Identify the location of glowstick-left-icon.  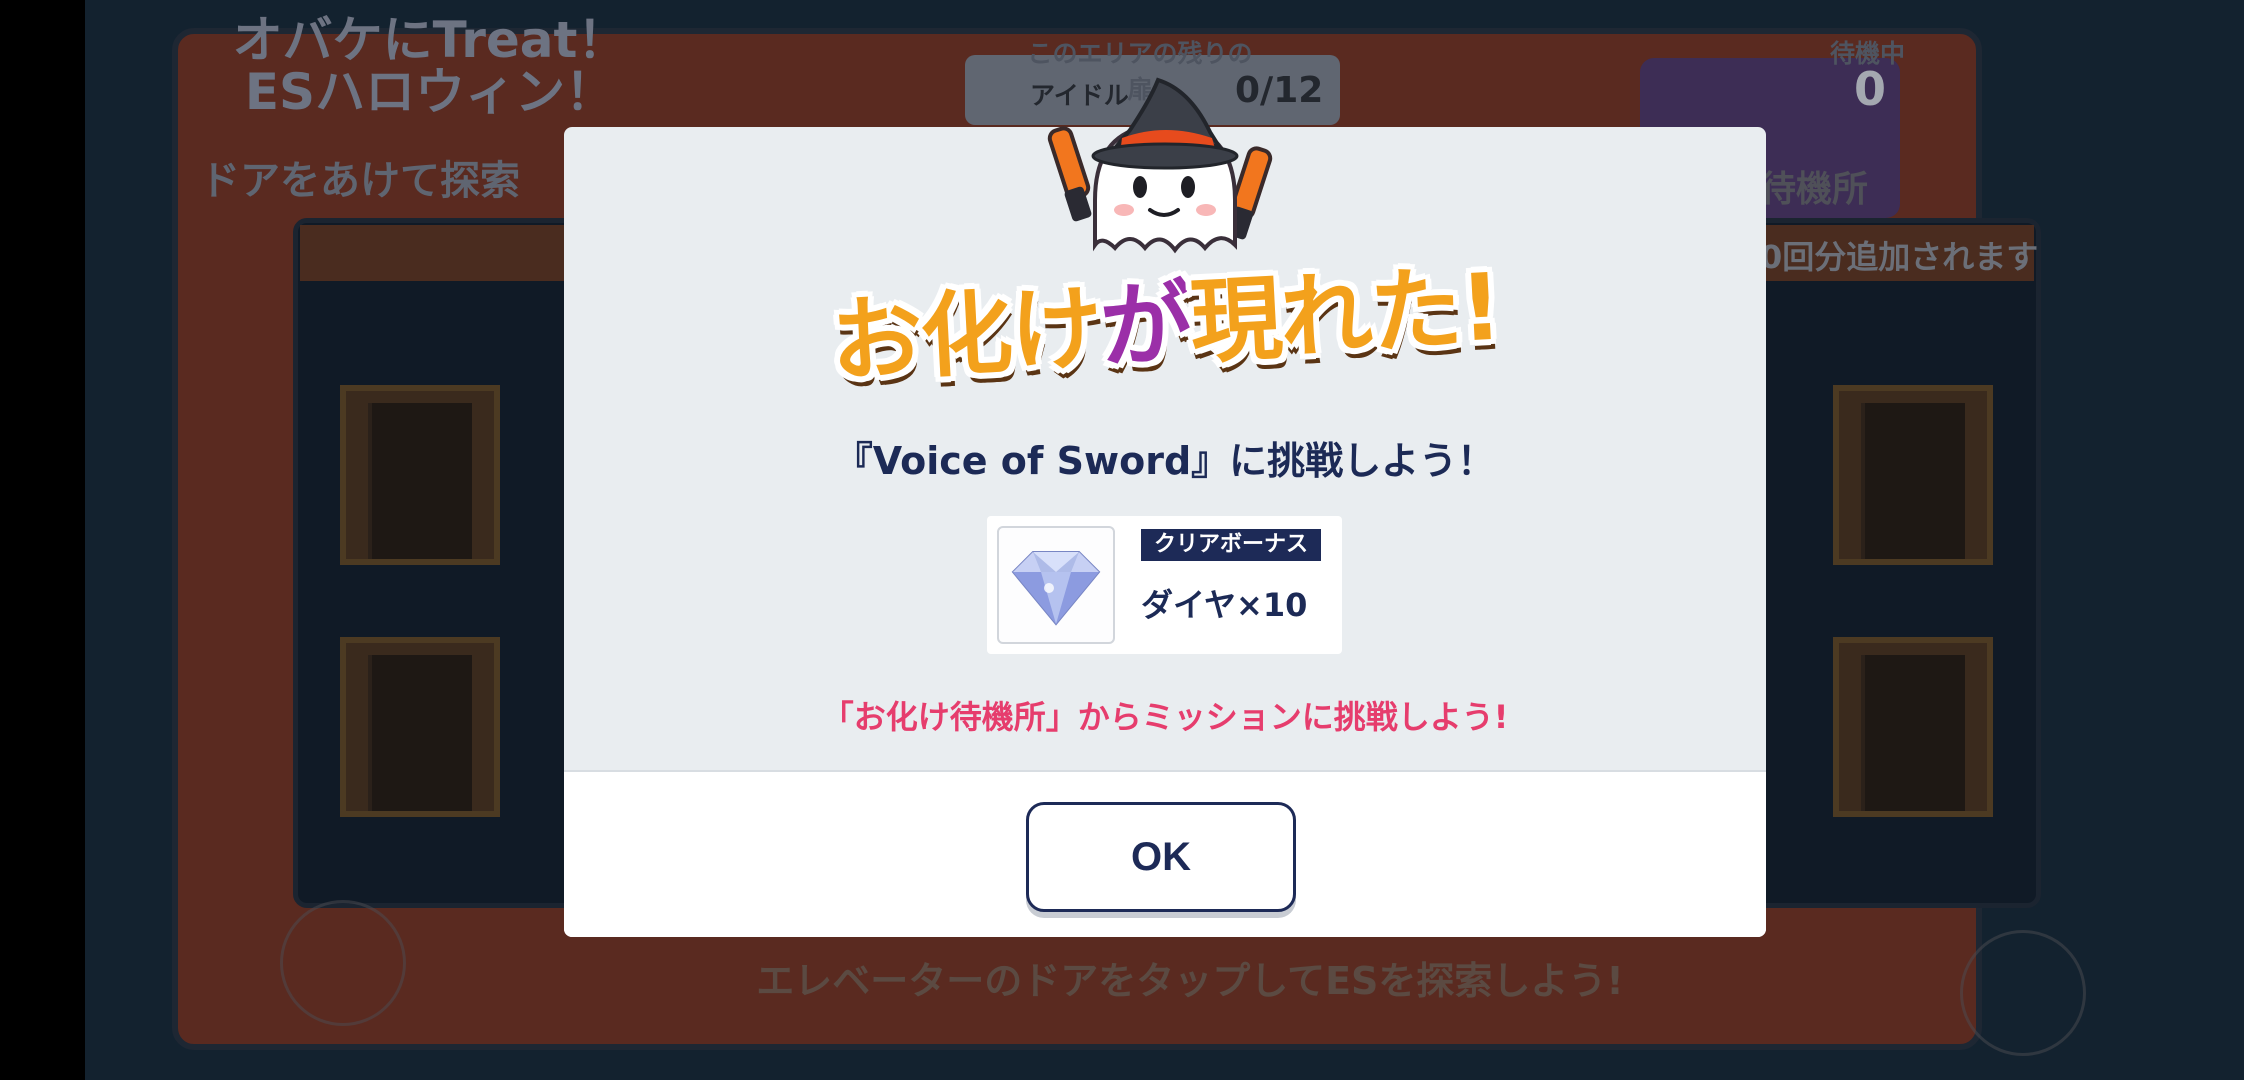
(1069, 174).